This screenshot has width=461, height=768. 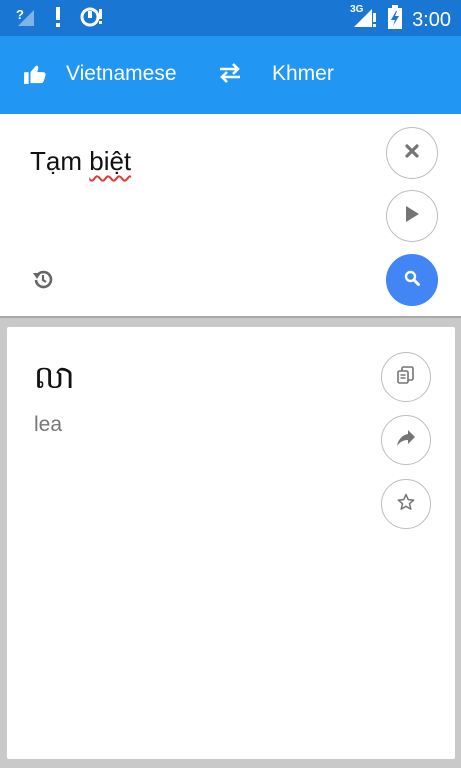 What do you see at coordinates (48, 424) in the screenshot?
I see `romanization-text: lea` at bounding box center [48, 424].